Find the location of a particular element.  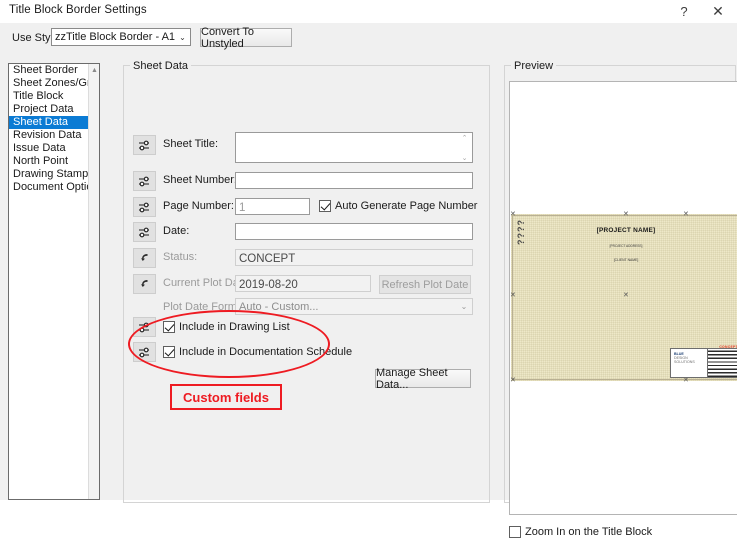

status-label: Status: is located at coordinates (180, 257).